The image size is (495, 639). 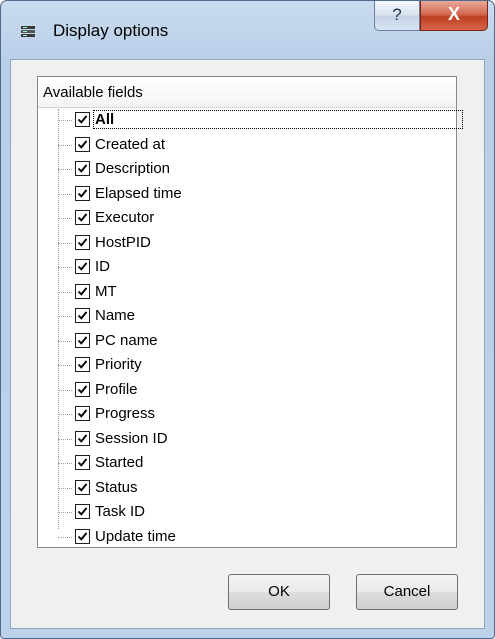 I want to click on ok-button: OK, so click(x=279, y=592).